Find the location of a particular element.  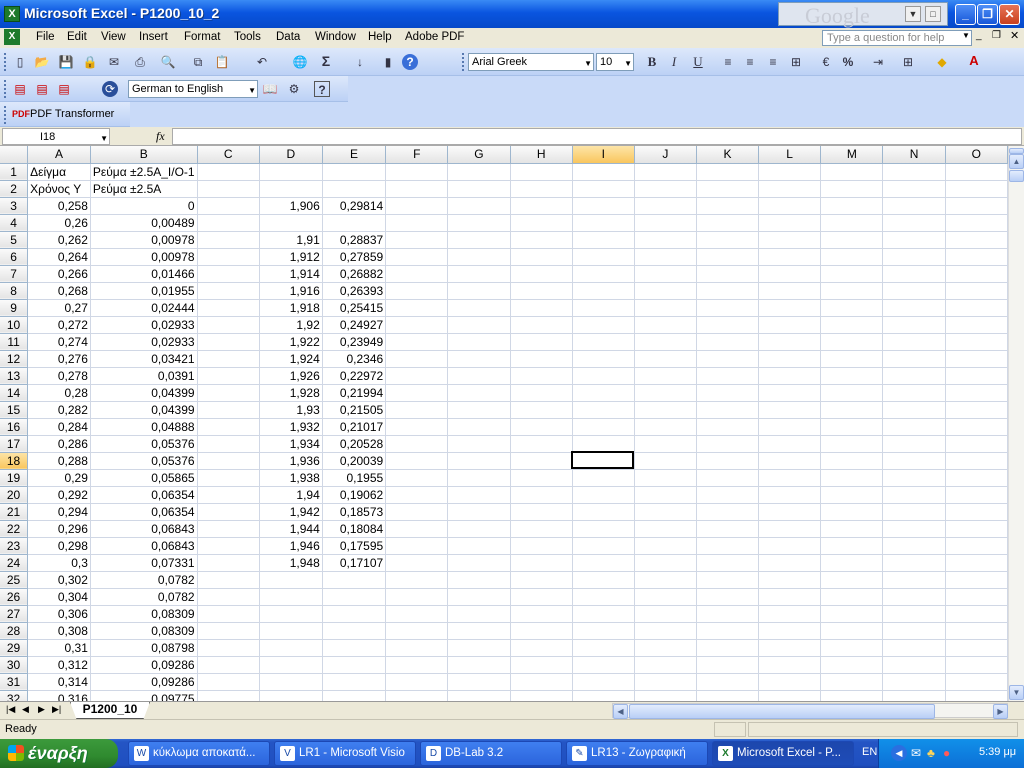

cell-f22 is located at coordinates (417, 529).